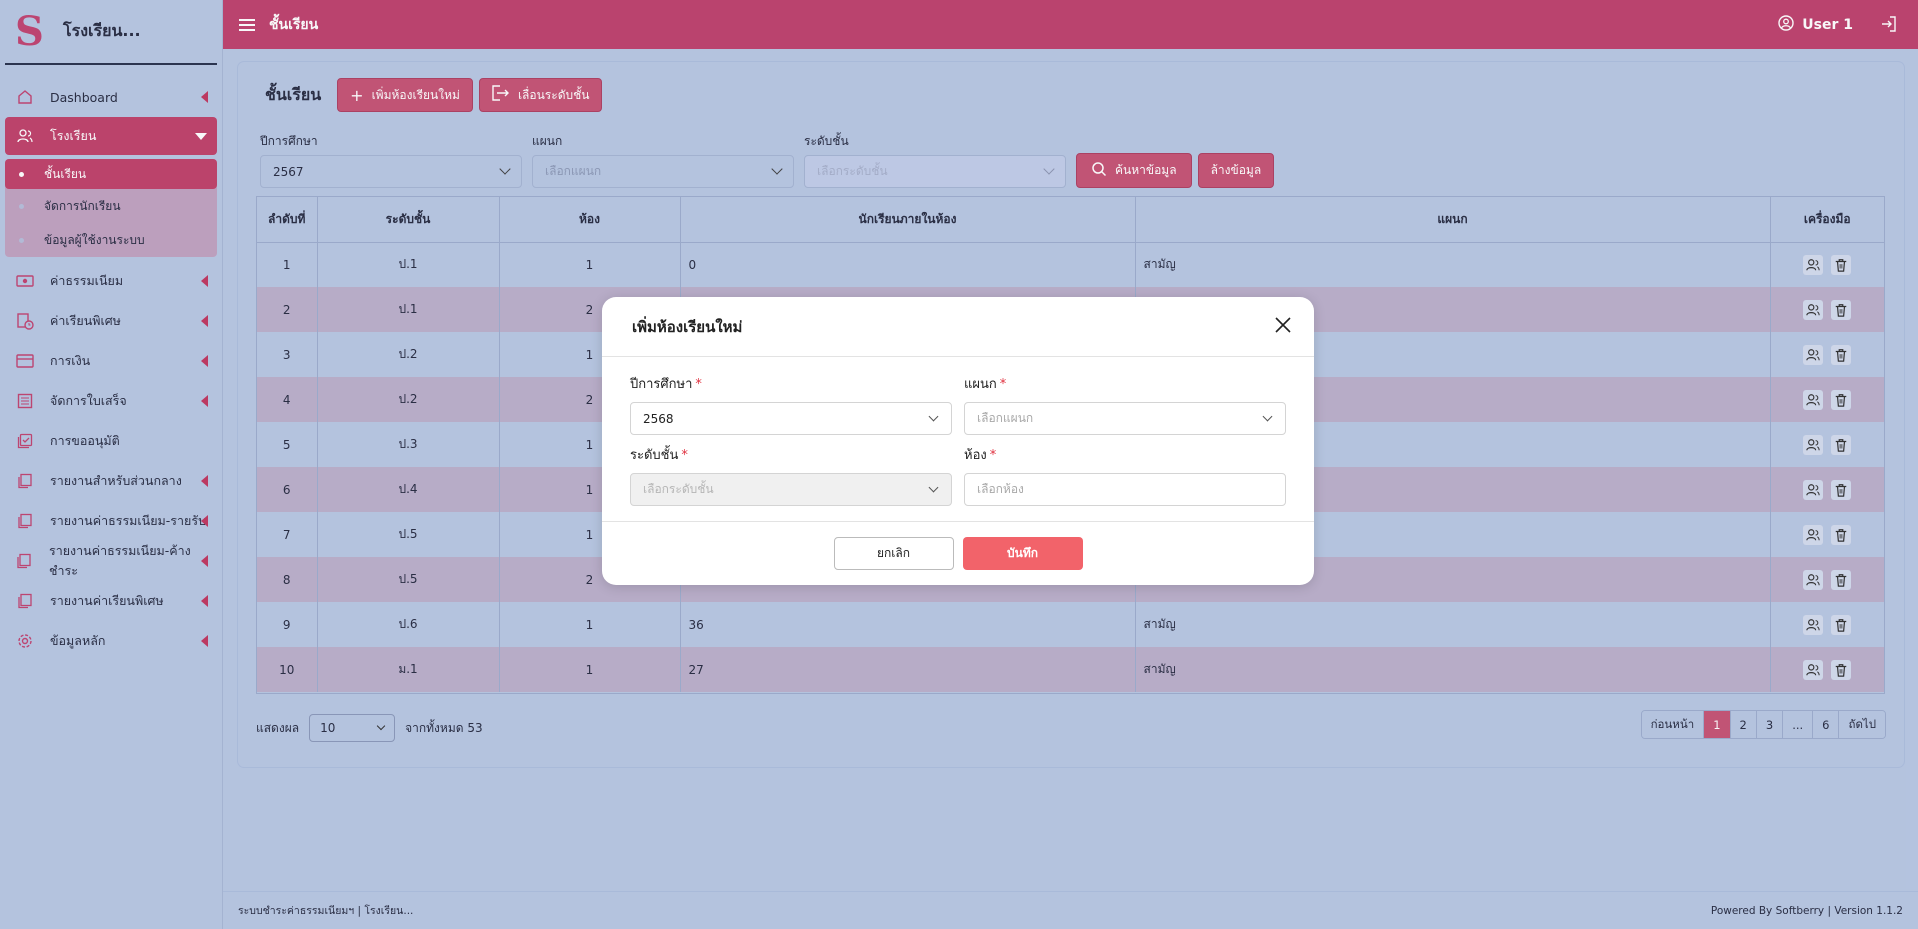 Image resolution: width=1918 pixels, height=929 pixels. Describe the element at coordinates (1125, 454) in the screenshot. I see `dialog-room-label: ห้อง *` at that location.